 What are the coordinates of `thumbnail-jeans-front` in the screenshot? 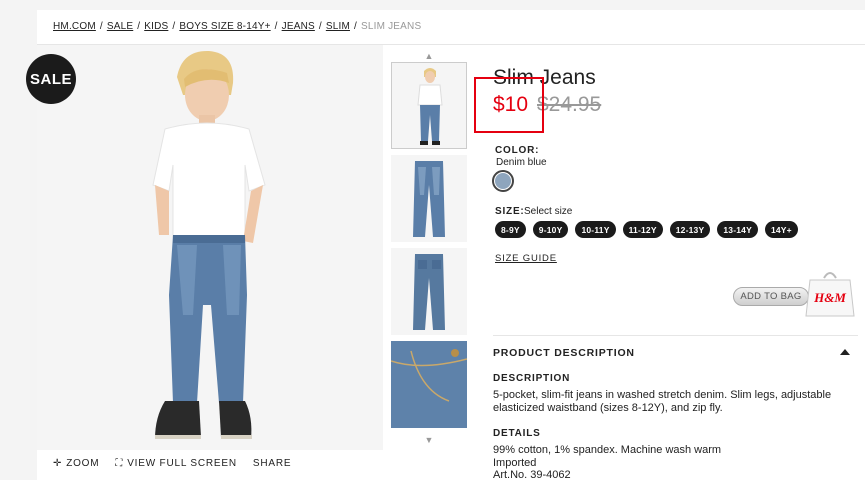 It's located at (429, 198).